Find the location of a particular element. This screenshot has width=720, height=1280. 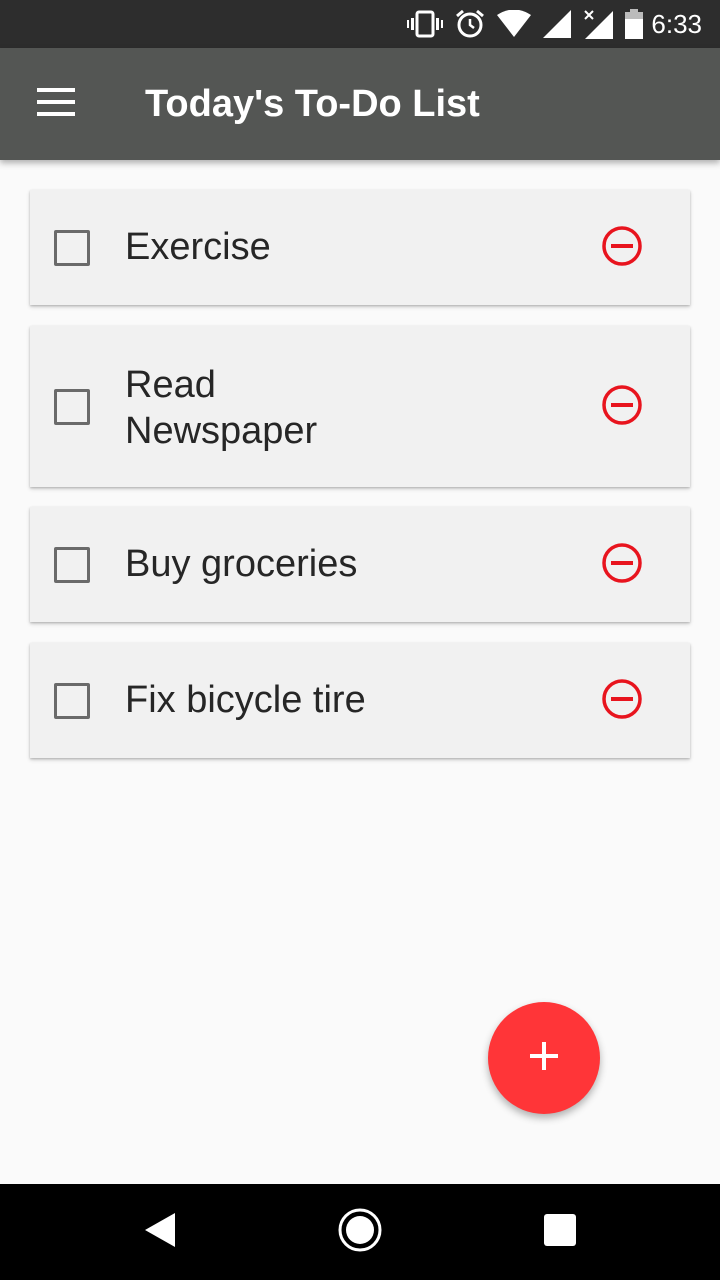

task-card: Fix bicycle tire is located at coordinates (360, 700).